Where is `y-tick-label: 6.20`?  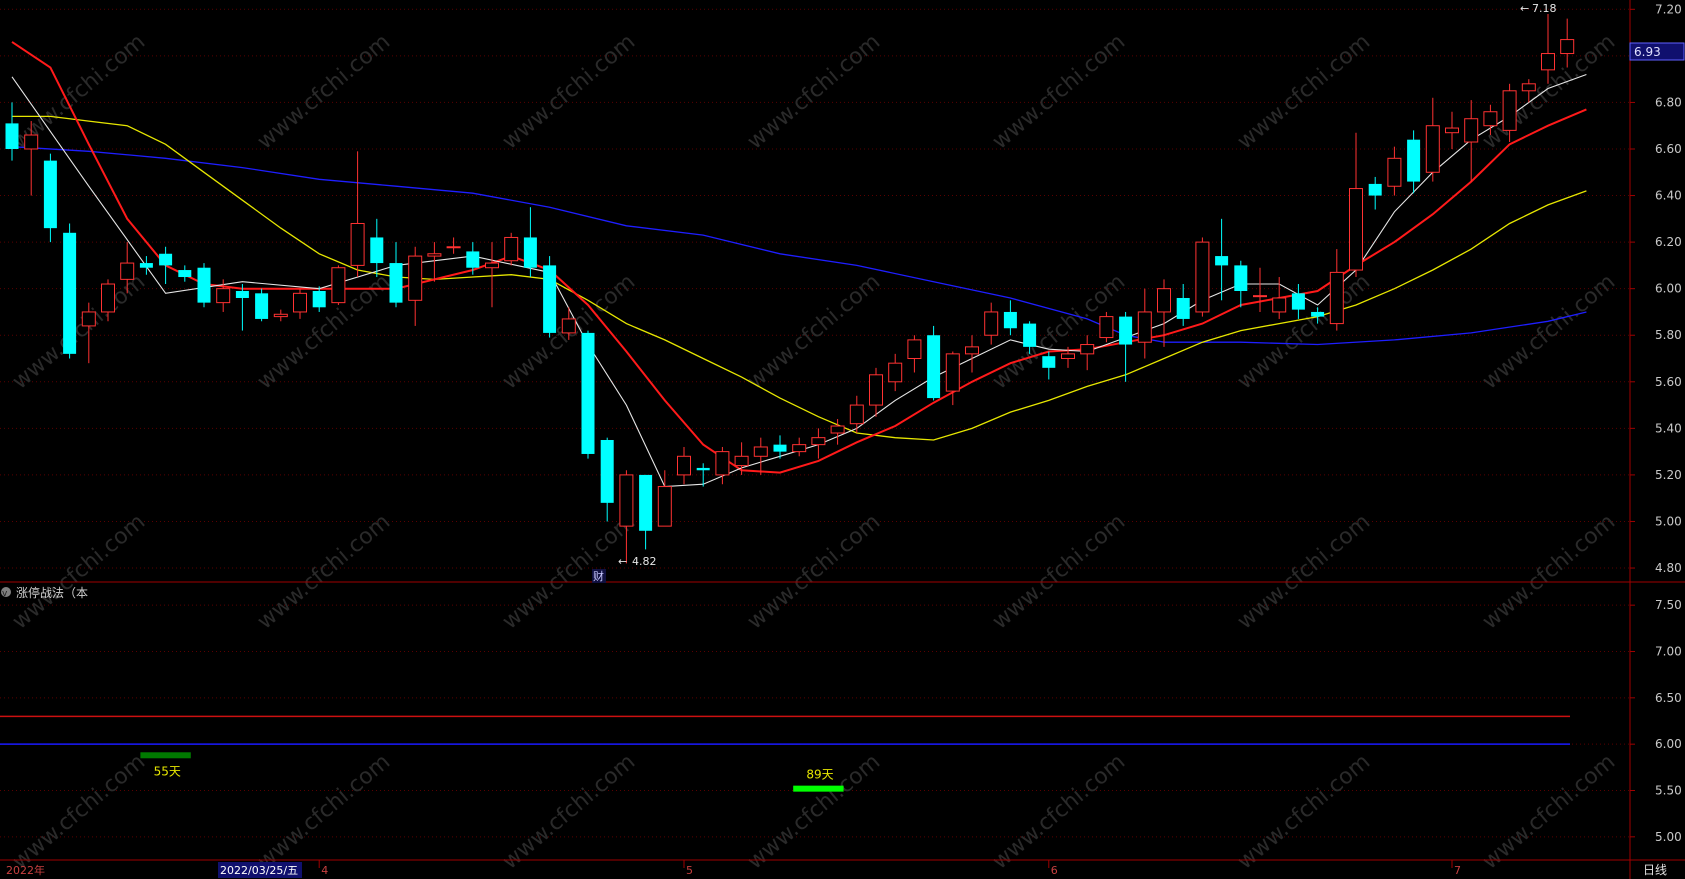 y-tick-label: 6.20 is located at coordinates (1668, 242).